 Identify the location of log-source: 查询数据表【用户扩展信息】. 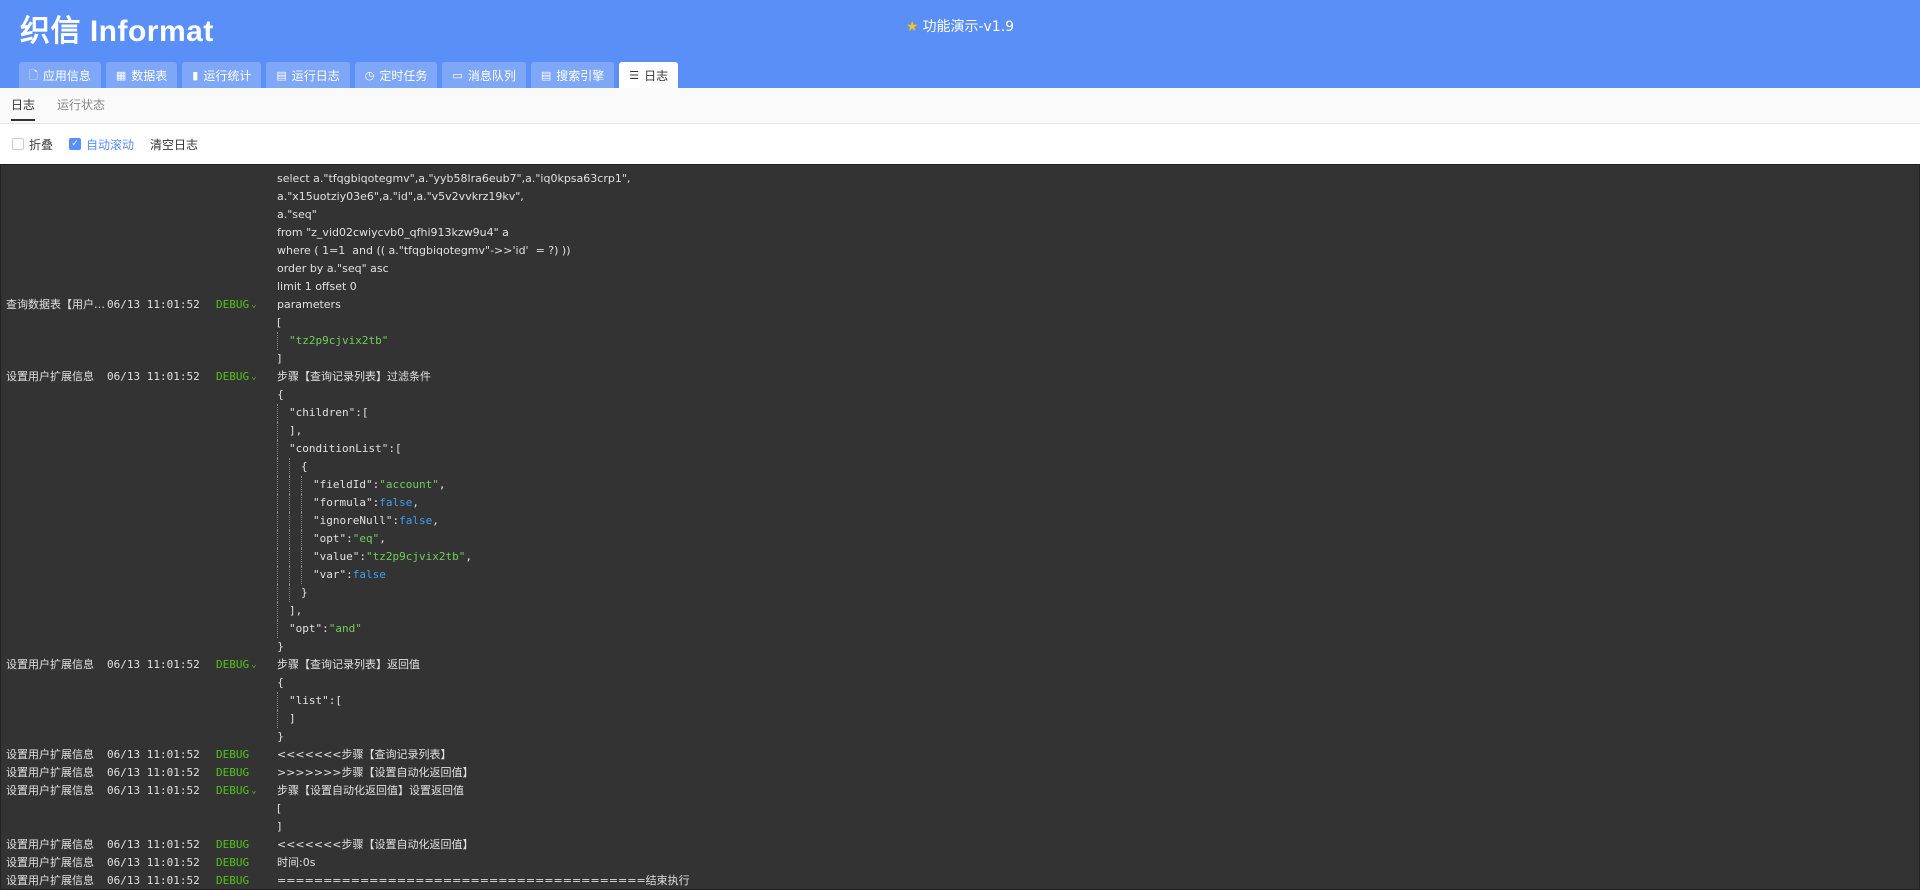
(56, 304).